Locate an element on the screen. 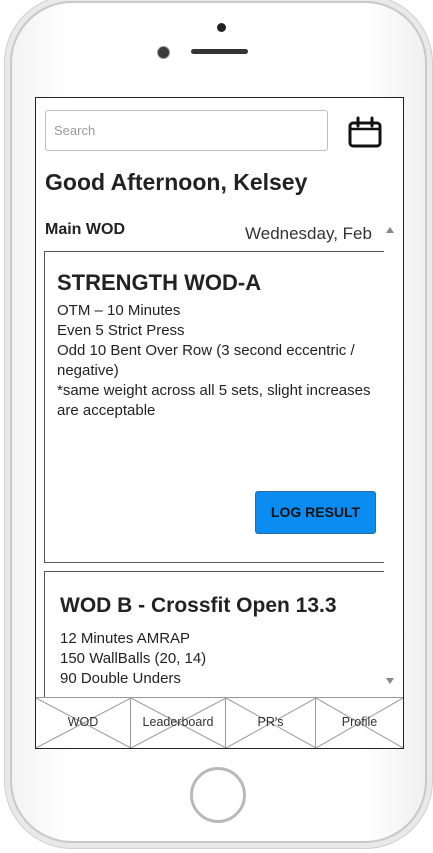 Image resolution: width=433 pixels, height=853 pixels. home-button is located at coordinates (218, 795).